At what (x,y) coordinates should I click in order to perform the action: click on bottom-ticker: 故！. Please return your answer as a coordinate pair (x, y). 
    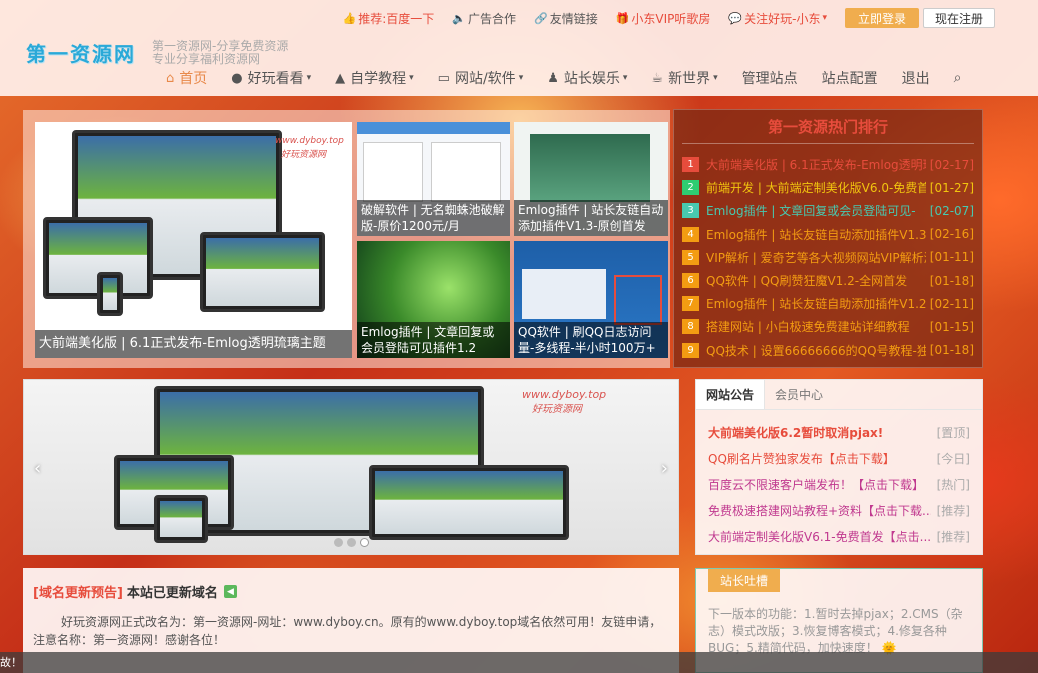
    Looking at the image, I should click on (519, 662).